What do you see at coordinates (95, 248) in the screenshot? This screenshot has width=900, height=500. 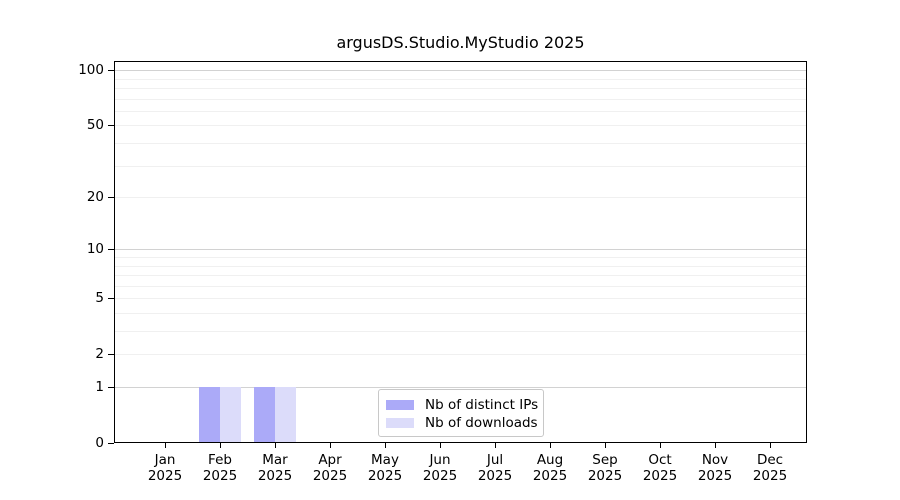 I see `y-tick-label: 10` at bounding box center [95, 248].